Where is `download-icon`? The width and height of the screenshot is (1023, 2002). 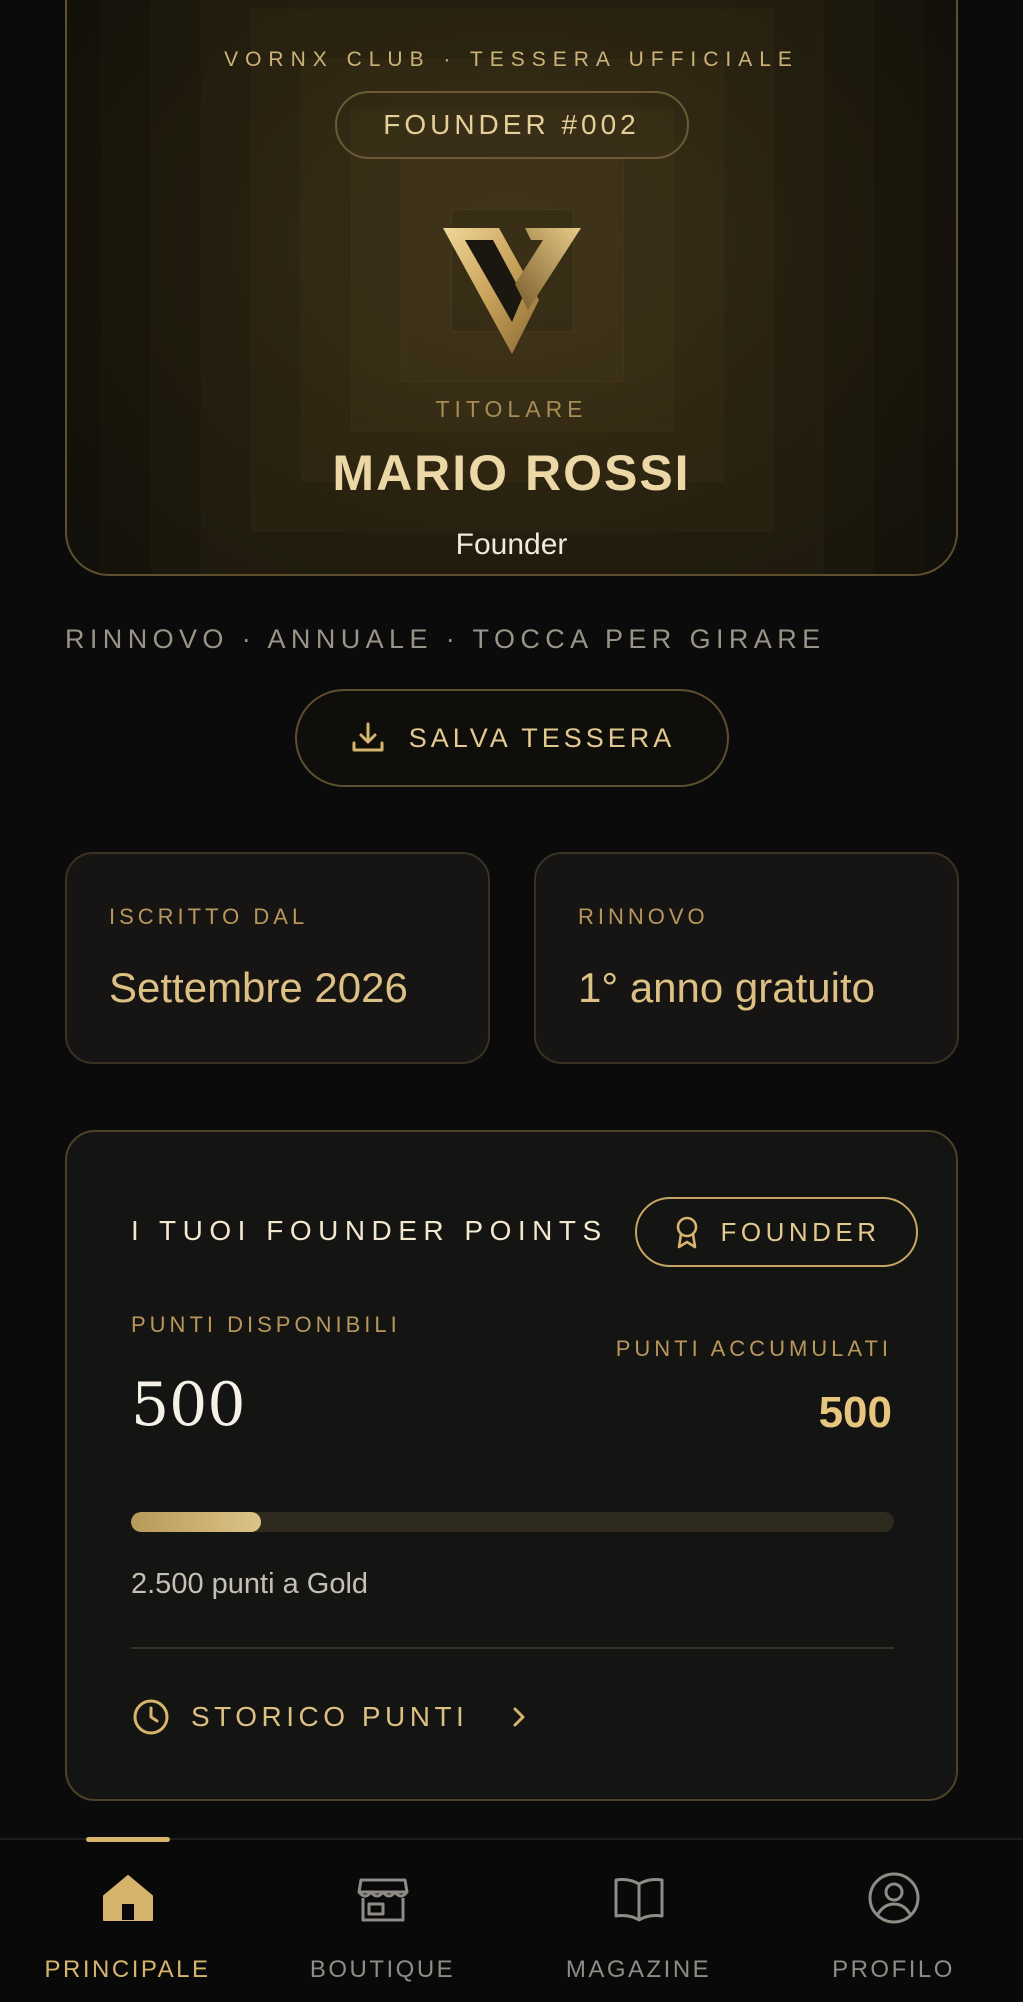
download-icon is located at coordinates (368, 737).